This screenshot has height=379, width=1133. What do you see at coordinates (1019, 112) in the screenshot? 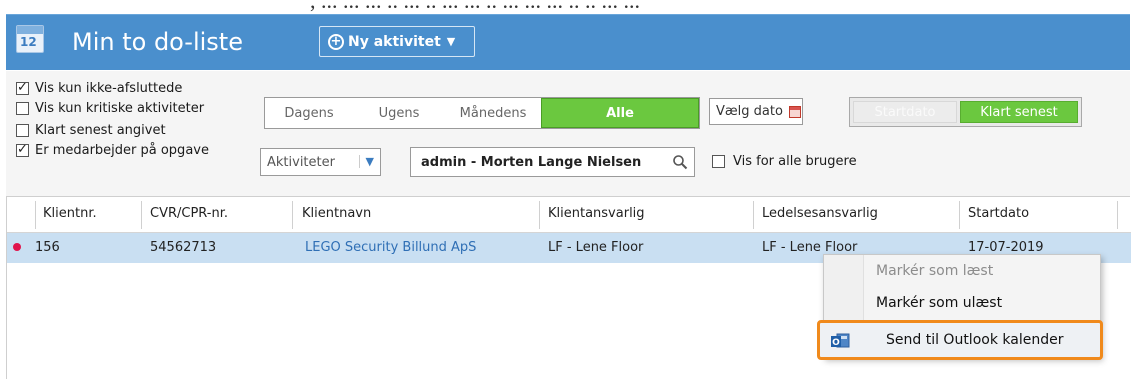
I see `toggle-deadline: Klart senest` at bounding box center [1019, 112].